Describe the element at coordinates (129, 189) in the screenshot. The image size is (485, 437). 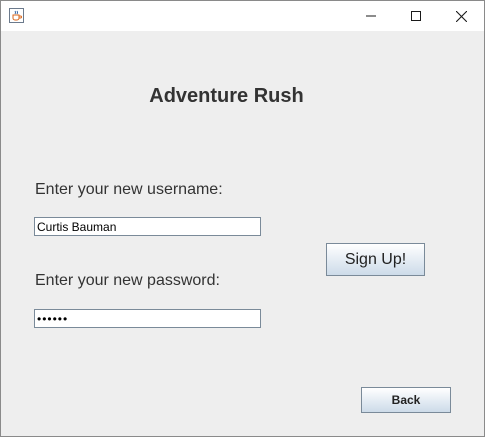
I see `username-label: Enter your new username:` at that location.